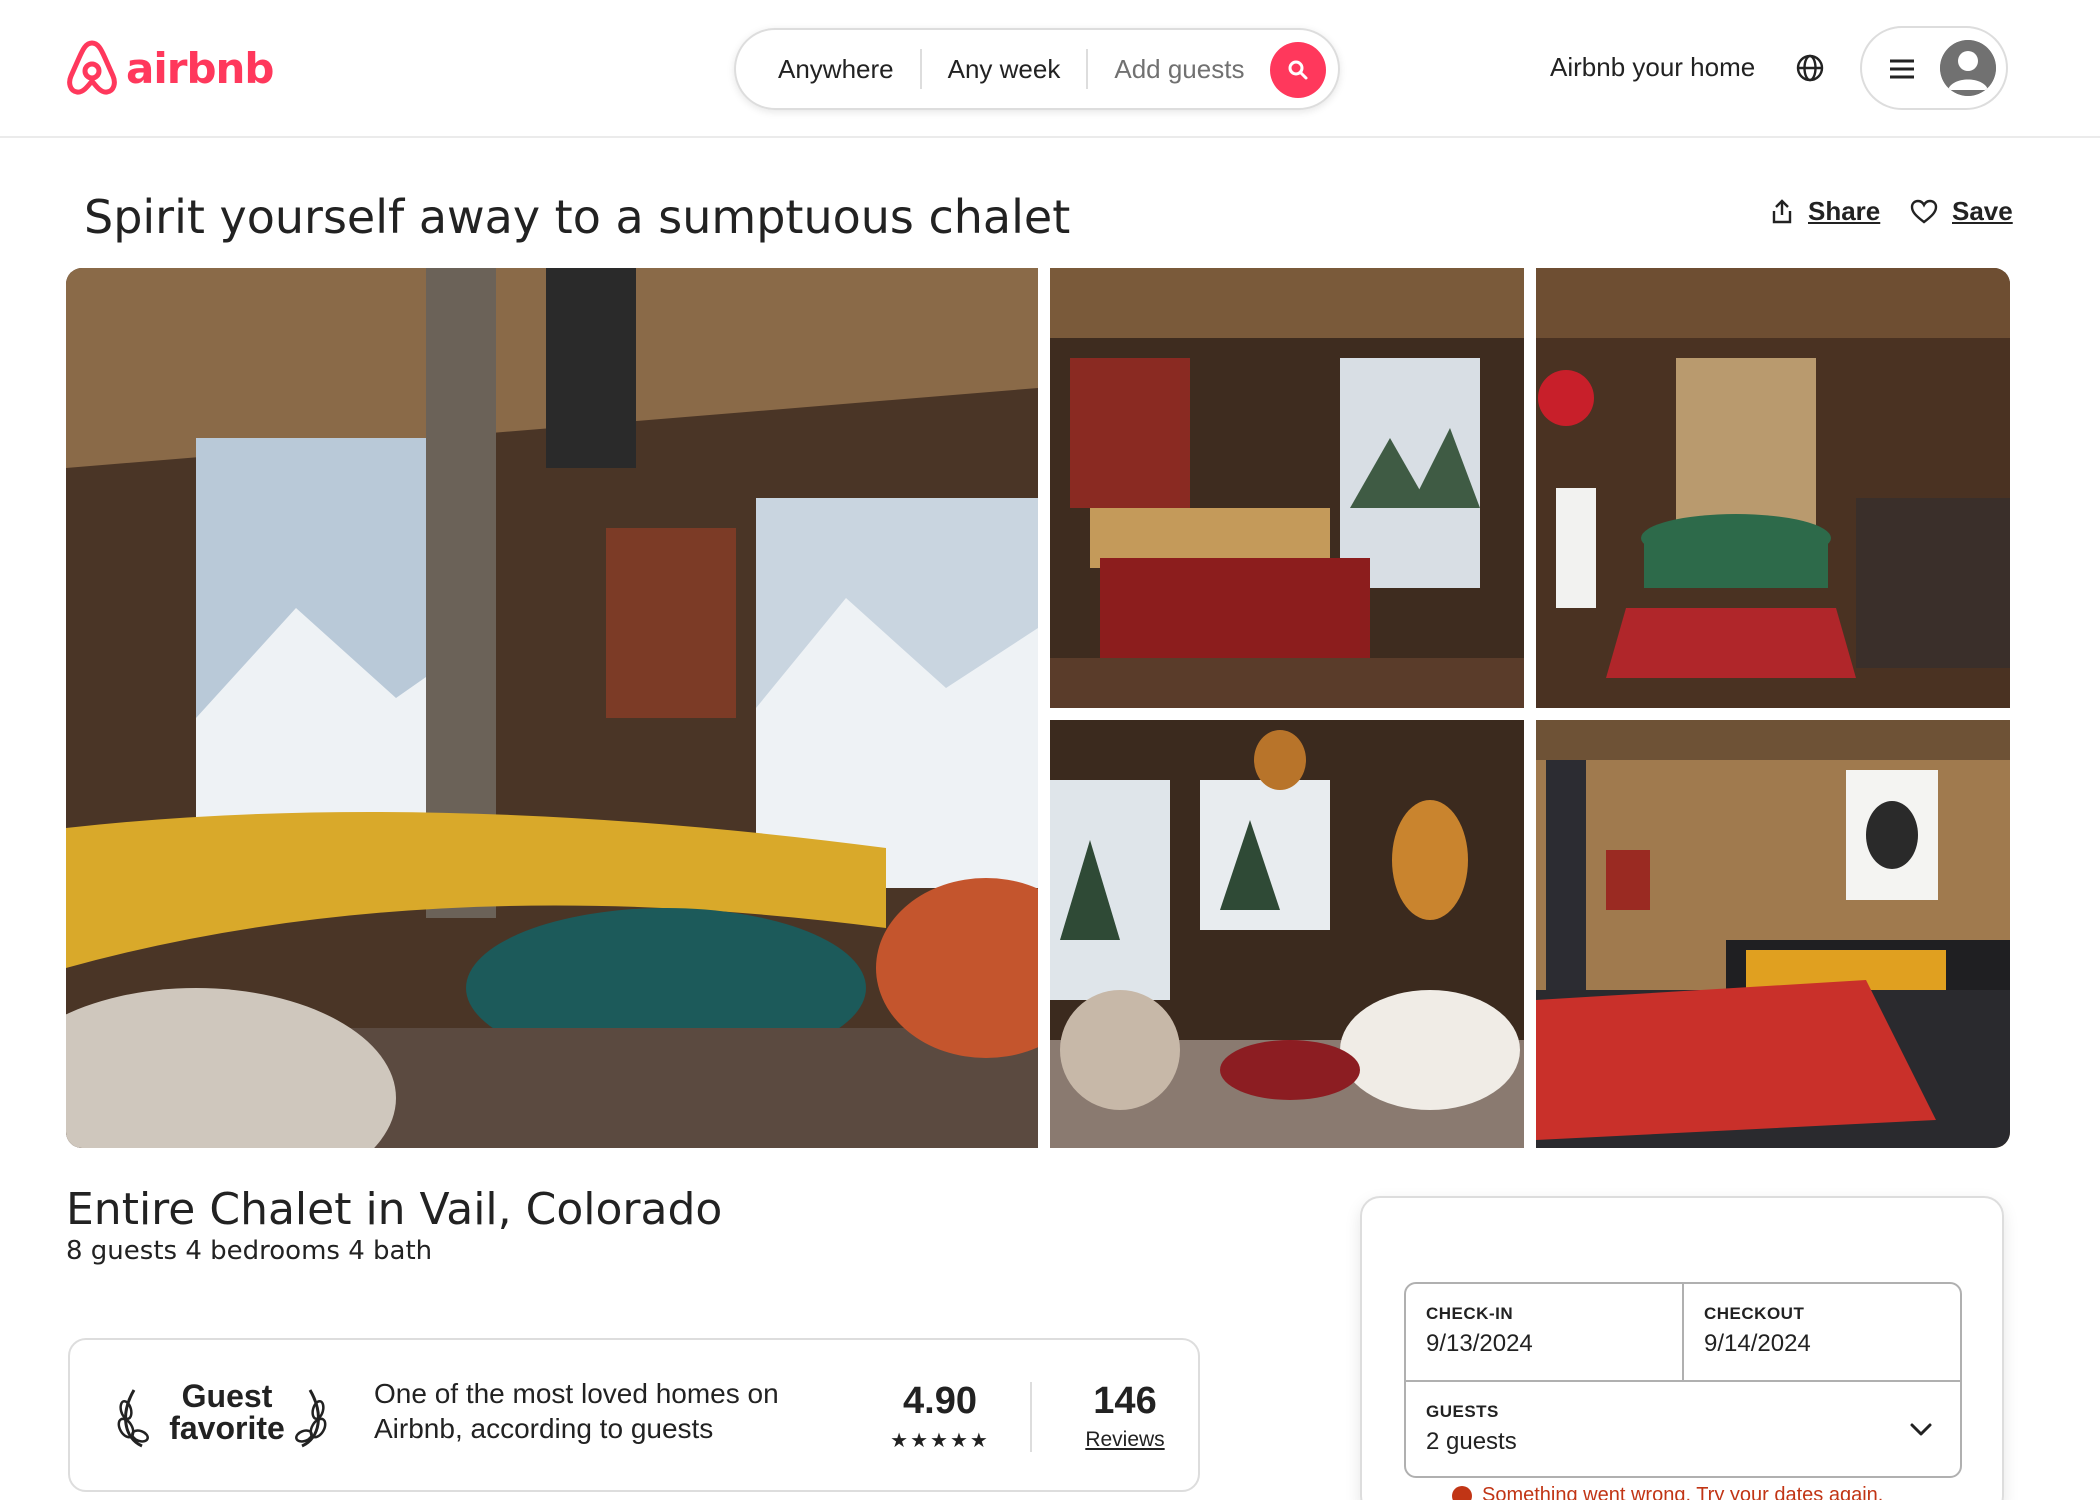 Image resolution: width=2100 pixels, height=1500 pixels. I want to click on photo-bathroom, so click(1773, 488).